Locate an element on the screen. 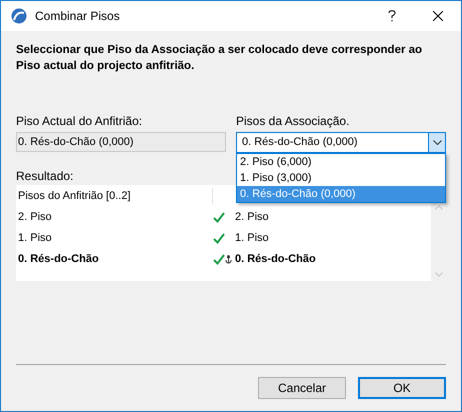  result-label: Resultado: is located at coordinates (45, 175).